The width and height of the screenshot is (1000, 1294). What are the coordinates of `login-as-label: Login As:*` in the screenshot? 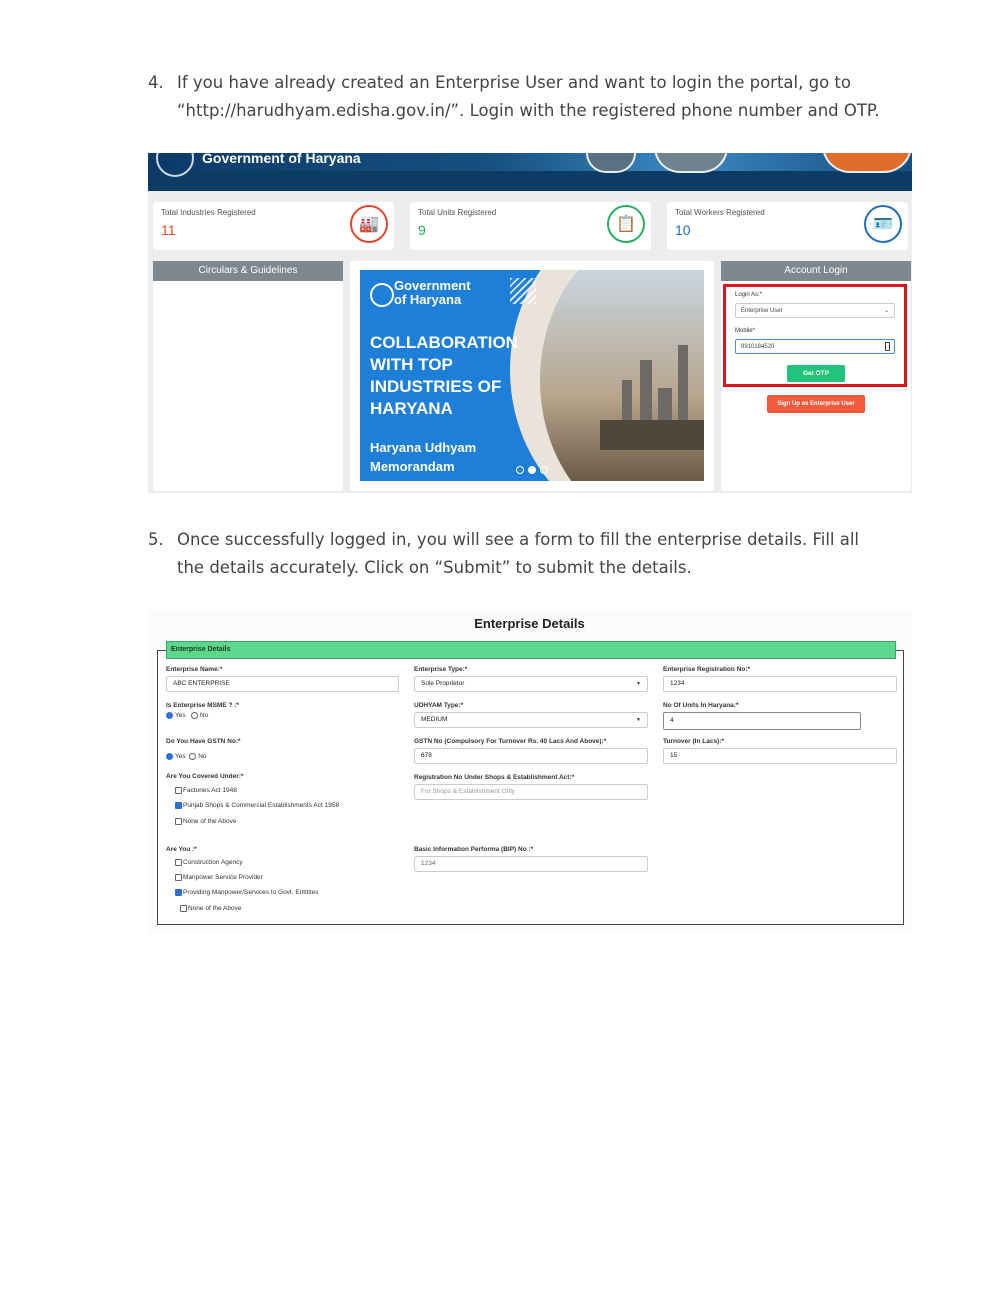 It's located at (749, 295).